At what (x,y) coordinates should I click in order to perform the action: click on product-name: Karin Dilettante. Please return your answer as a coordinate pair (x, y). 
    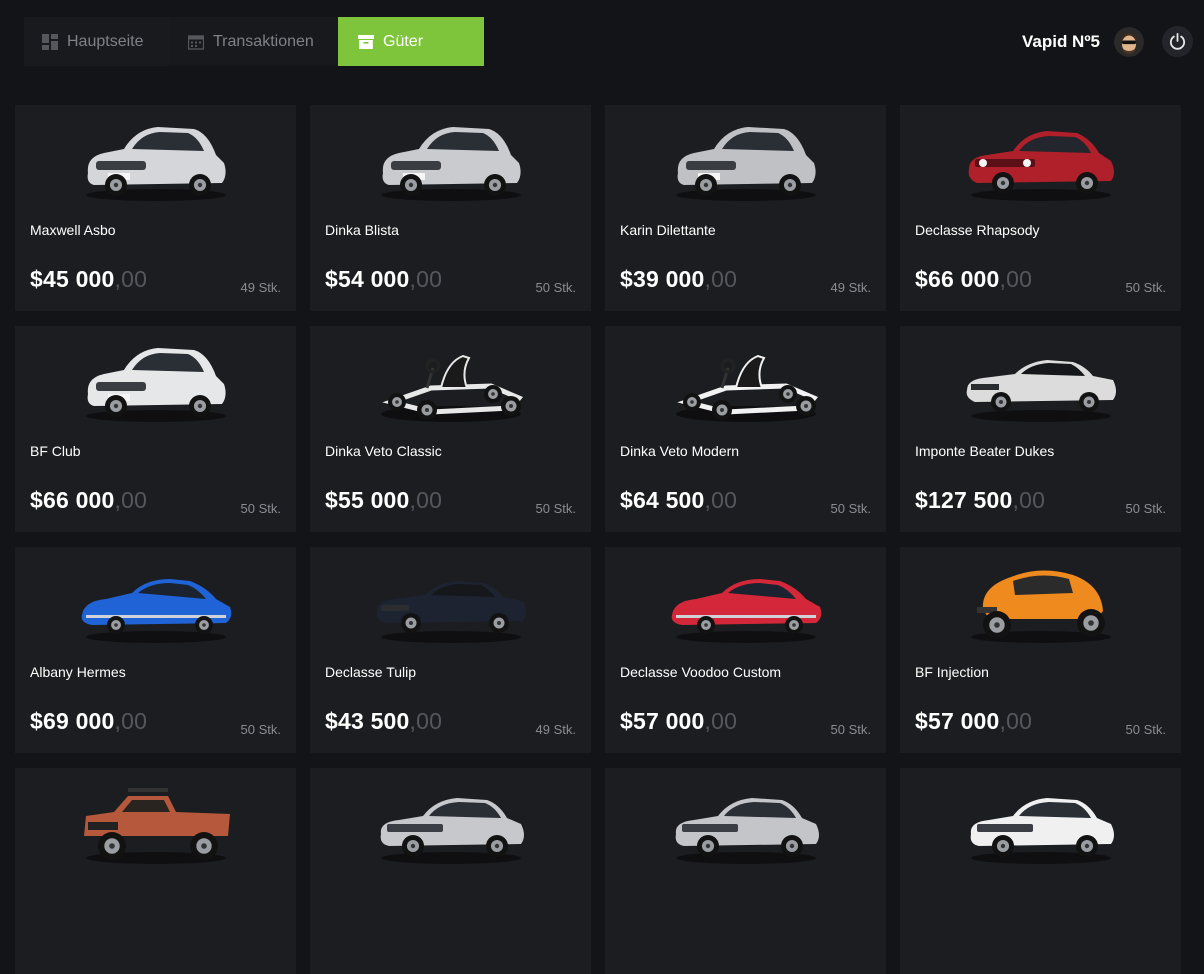
    Looking at the image, I should click on (668, 230).